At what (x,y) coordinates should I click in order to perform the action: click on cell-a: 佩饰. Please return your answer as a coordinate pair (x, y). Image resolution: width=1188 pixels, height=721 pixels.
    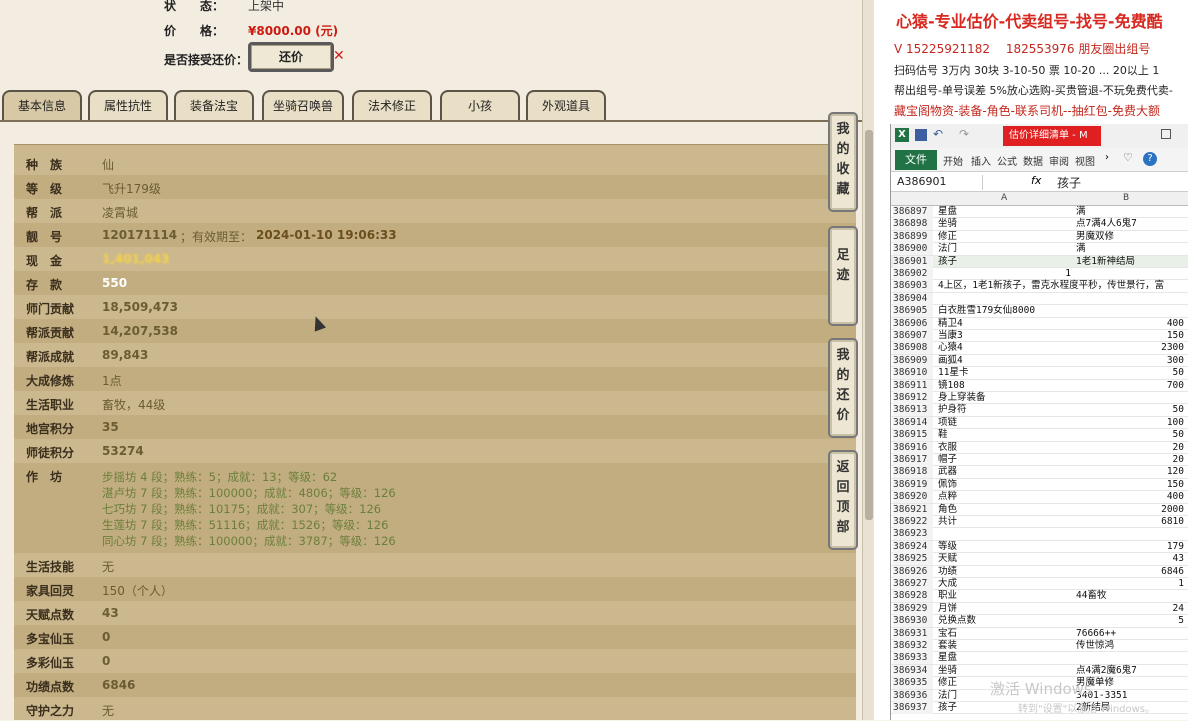
    Looking at the image, I should click on (1006, 485).